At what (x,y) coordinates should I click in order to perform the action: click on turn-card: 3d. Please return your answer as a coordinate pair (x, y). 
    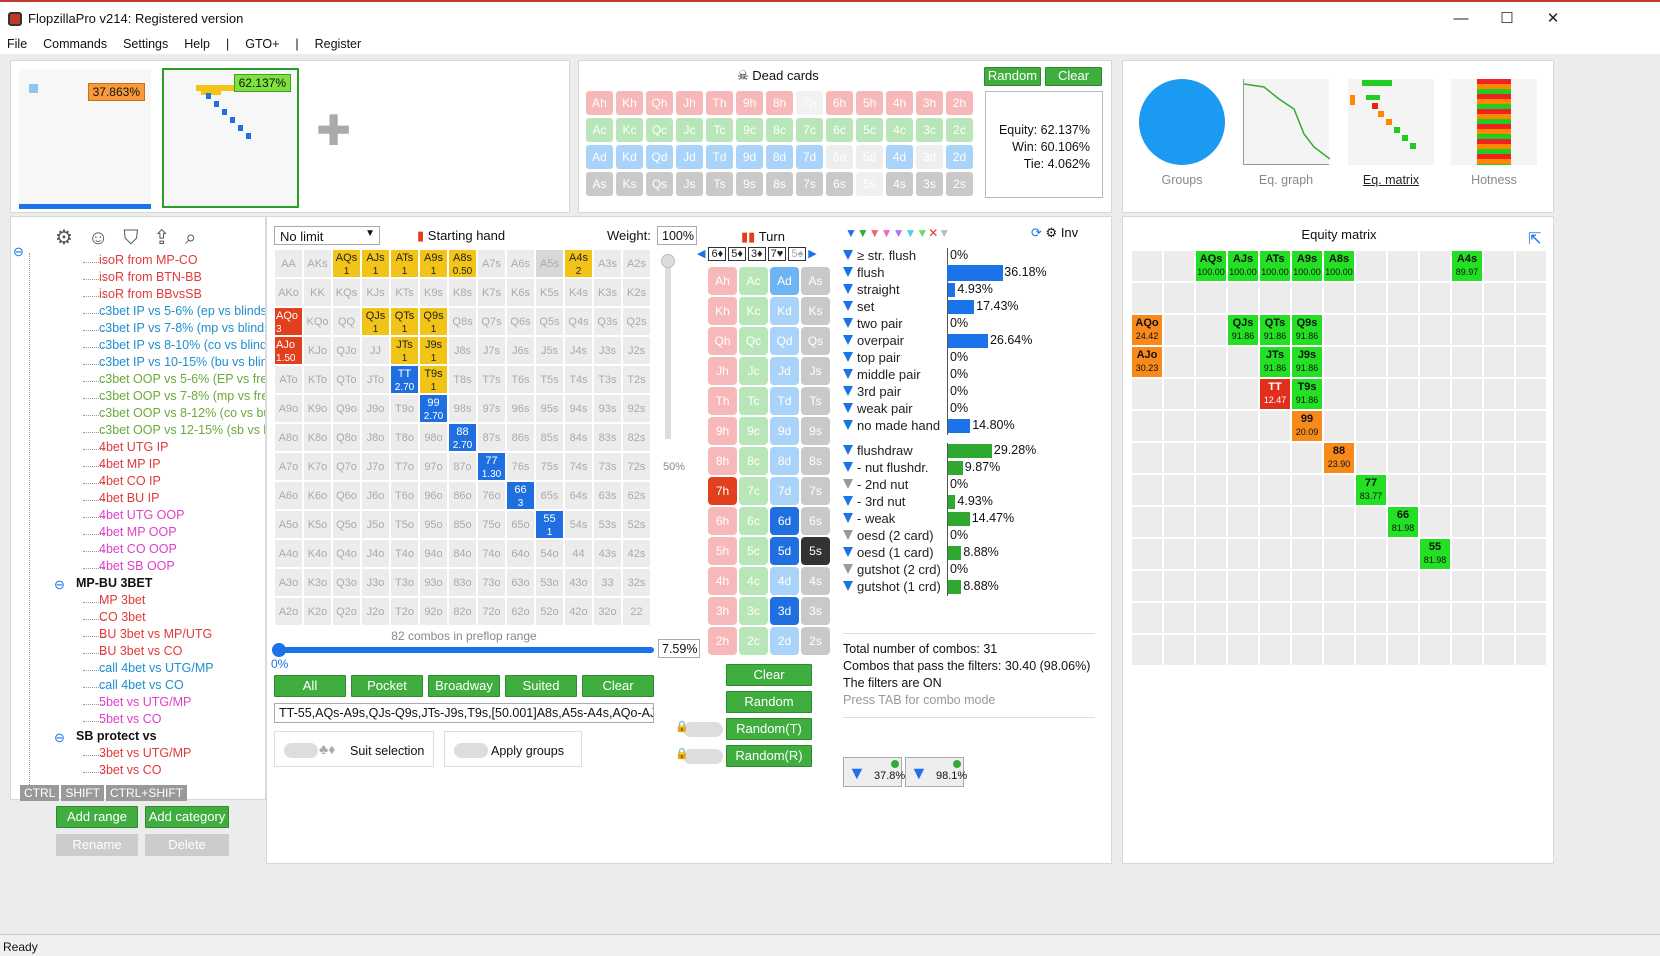
    Looking at the image, I should click on (784, 611).